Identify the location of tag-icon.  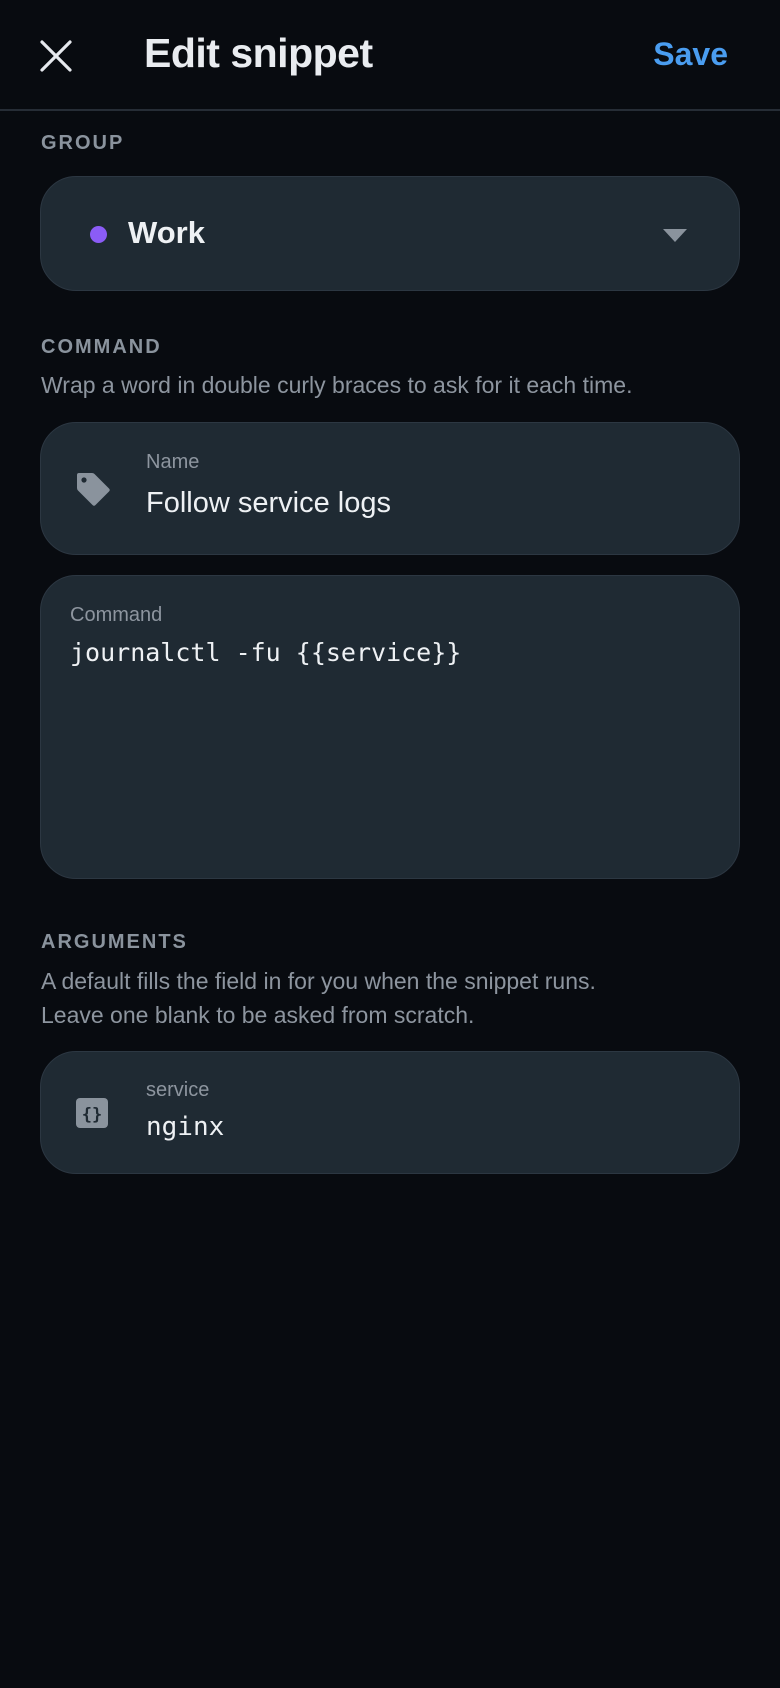
(93, 489).